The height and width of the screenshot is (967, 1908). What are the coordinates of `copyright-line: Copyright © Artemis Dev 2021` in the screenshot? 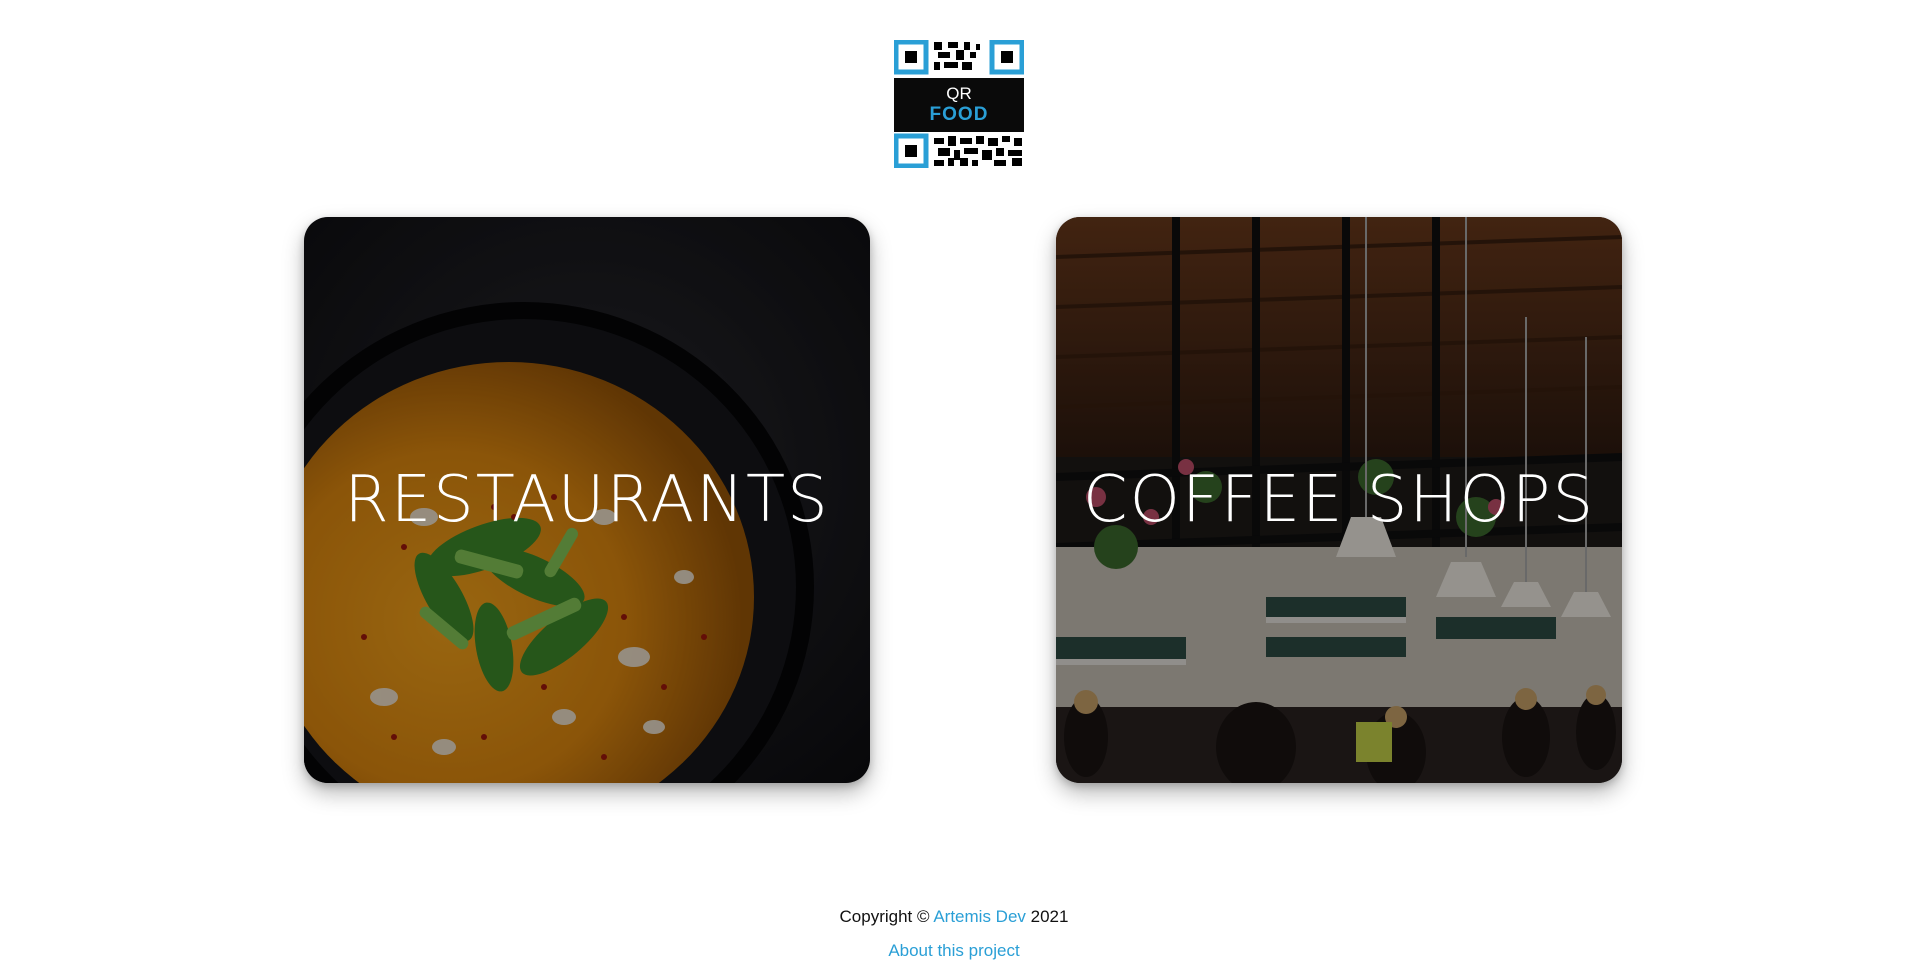 It's located at (954, 917).